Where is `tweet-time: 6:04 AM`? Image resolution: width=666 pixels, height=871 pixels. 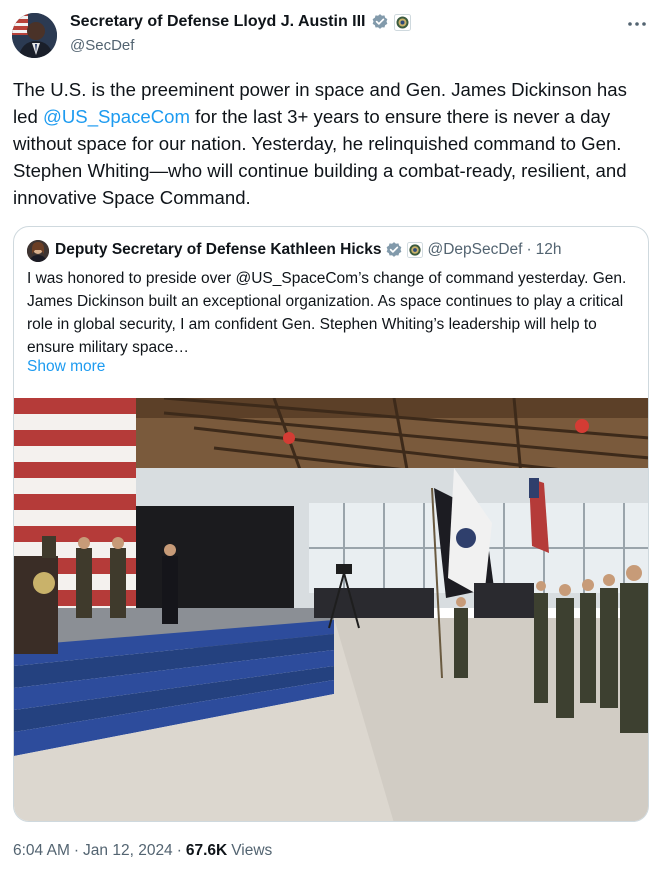
tweet-time: 6:04 AM is located at coordinates (41, 851).